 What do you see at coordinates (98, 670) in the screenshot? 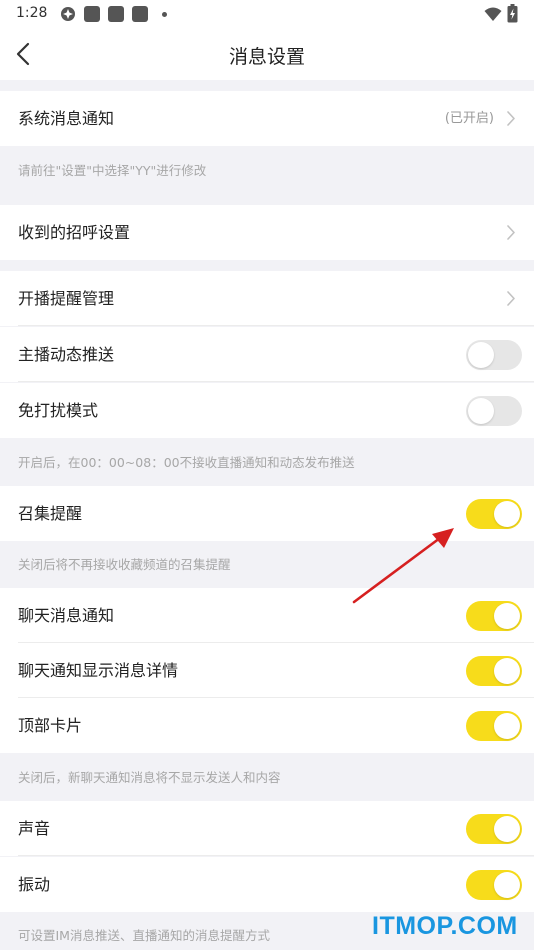
I see `chat-detail-label: 聊天通知显示消息详情` at bounding box center [98, 670].